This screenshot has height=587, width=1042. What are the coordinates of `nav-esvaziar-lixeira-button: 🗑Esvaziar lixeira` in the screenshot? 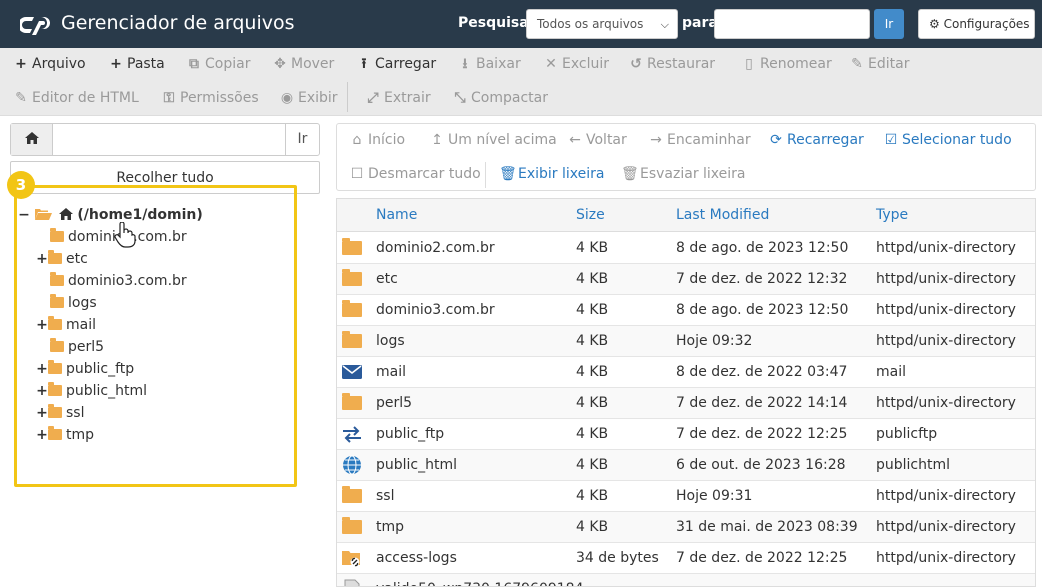 It's located at (683, 174).